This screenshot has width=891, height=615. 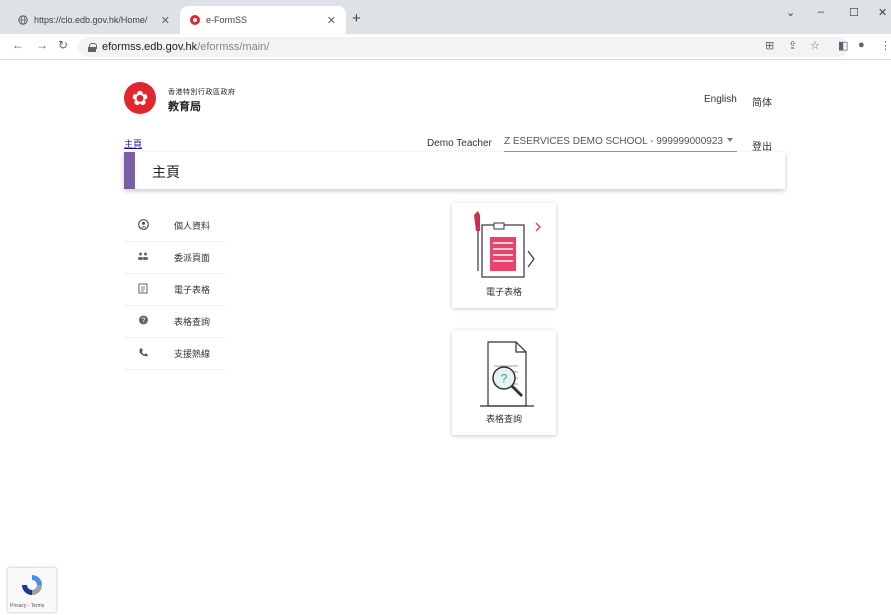 I want to click on share-icon: ⇪, so click(x=792, y=45).